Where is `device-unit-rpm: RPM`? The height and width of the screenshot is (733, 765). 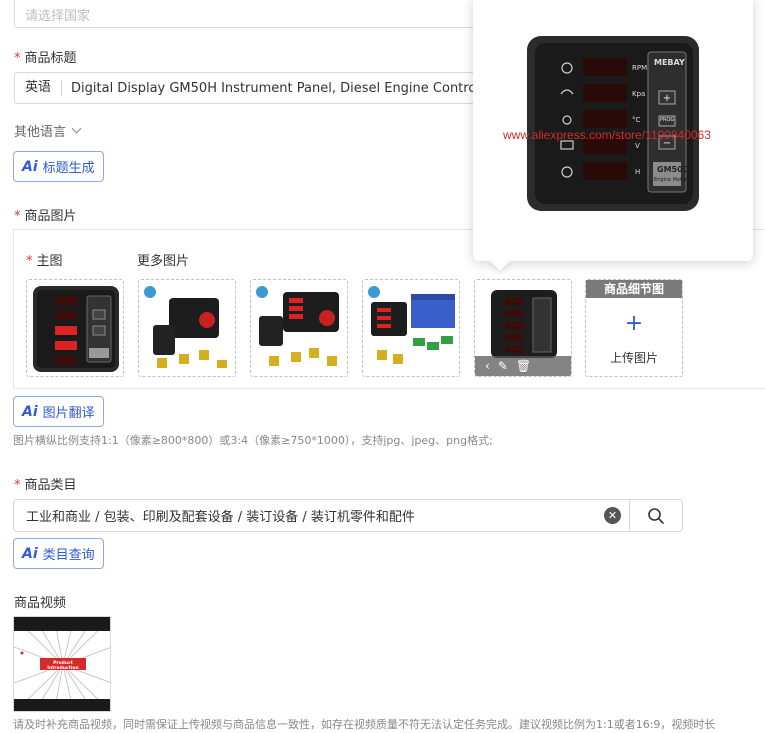
device-unit-rpm: RPM is located at coordinates (640, 68).